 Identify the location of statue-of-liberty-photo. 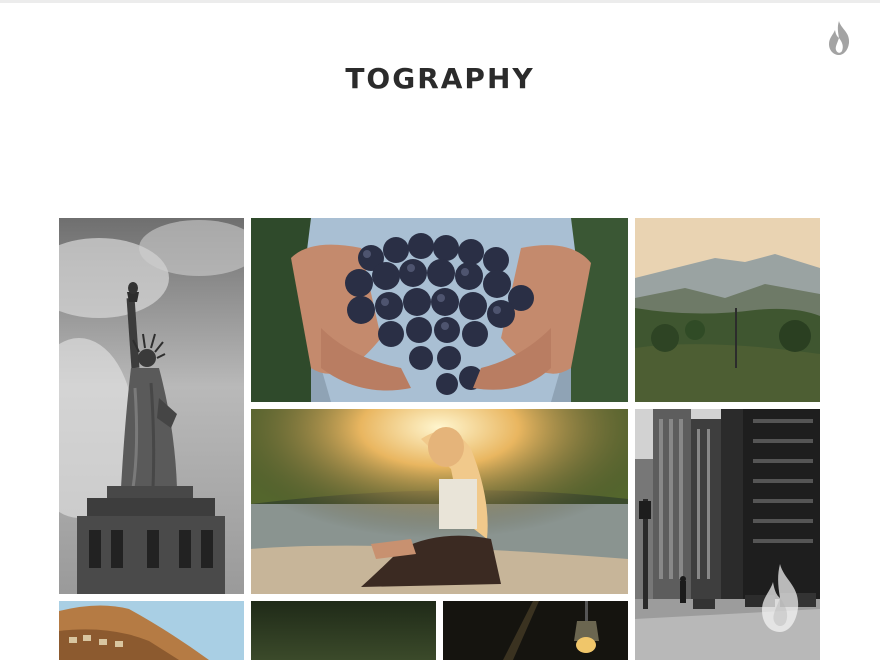
(151, 406).